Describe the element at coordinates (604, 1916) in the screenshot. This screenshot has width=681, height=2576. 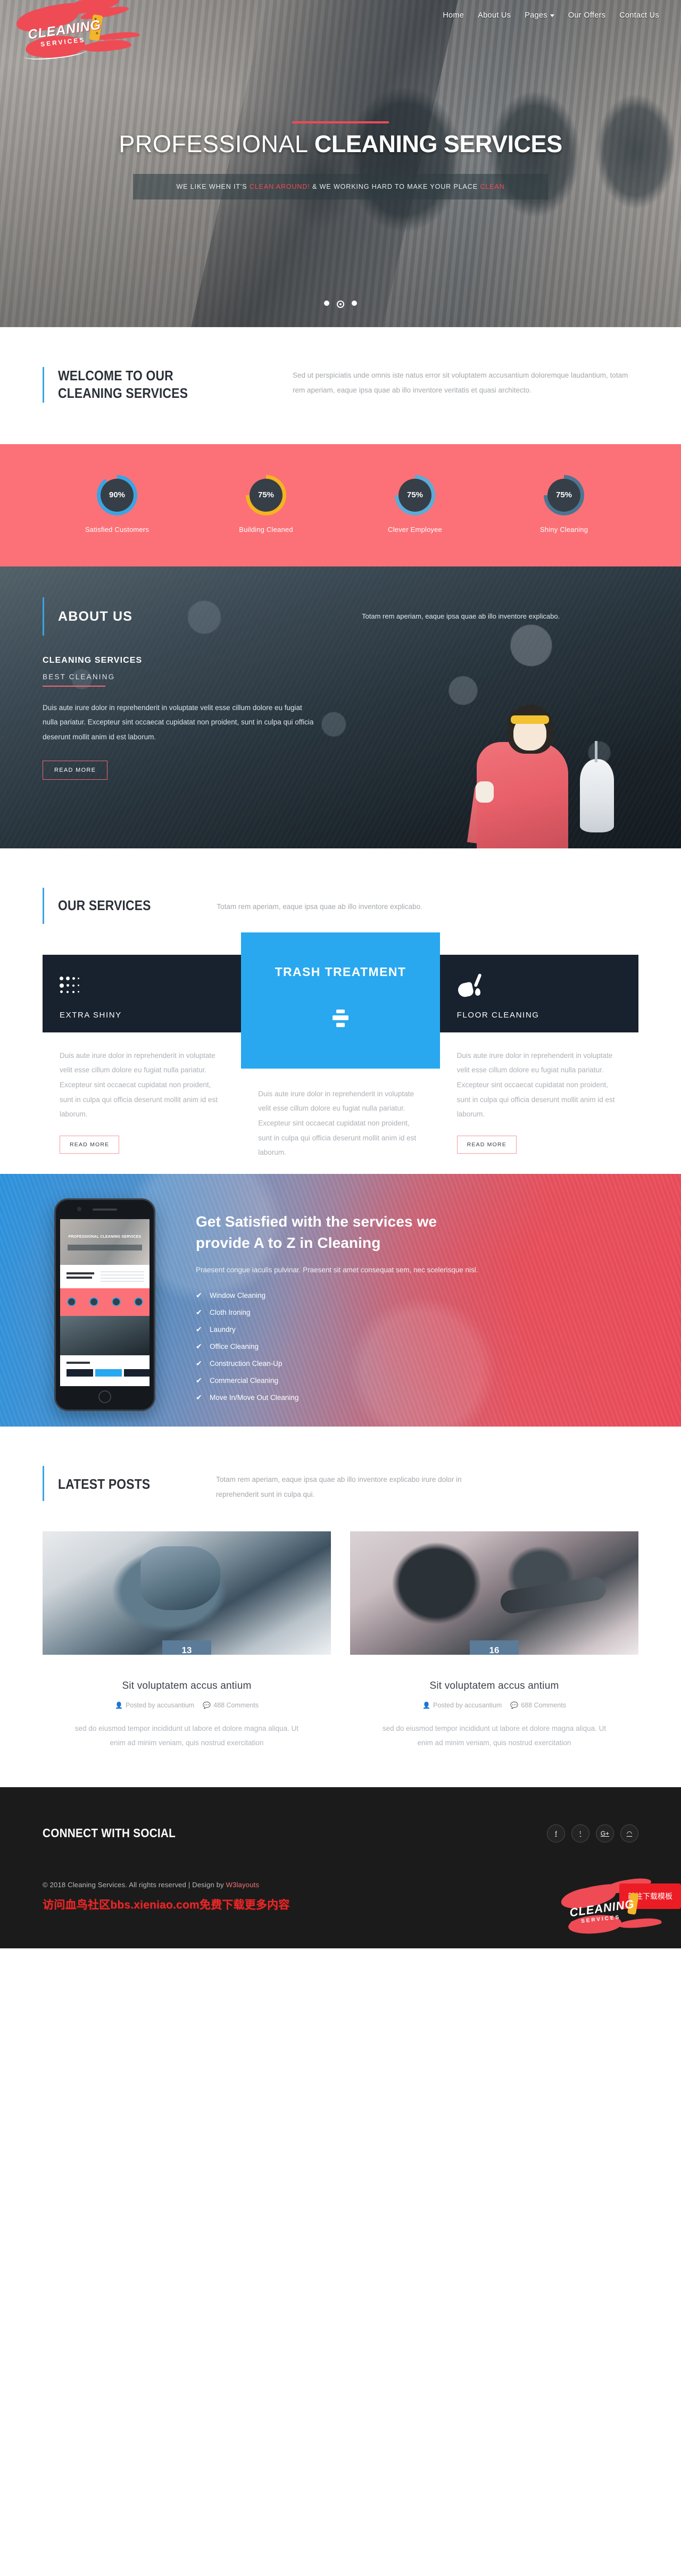
I see `footer-logo: CLEANING SERVICES` at that location.